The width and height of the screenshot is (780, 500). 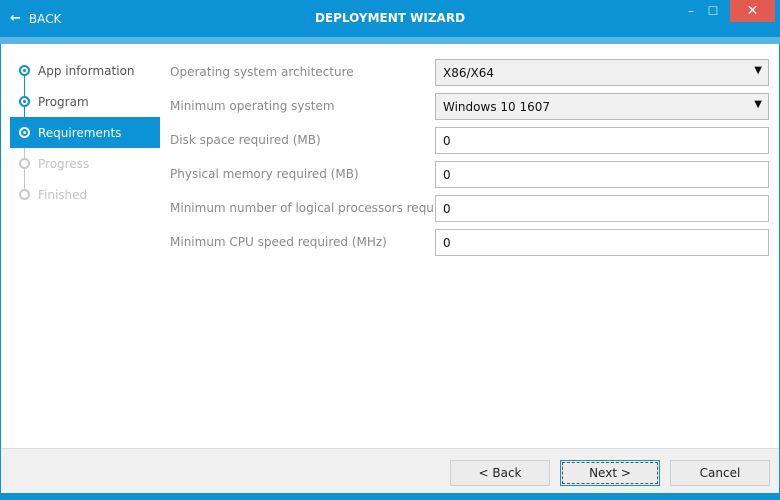 I want to click on os-arch-select: X86/X64 ▼, so click(x=602, y=72).